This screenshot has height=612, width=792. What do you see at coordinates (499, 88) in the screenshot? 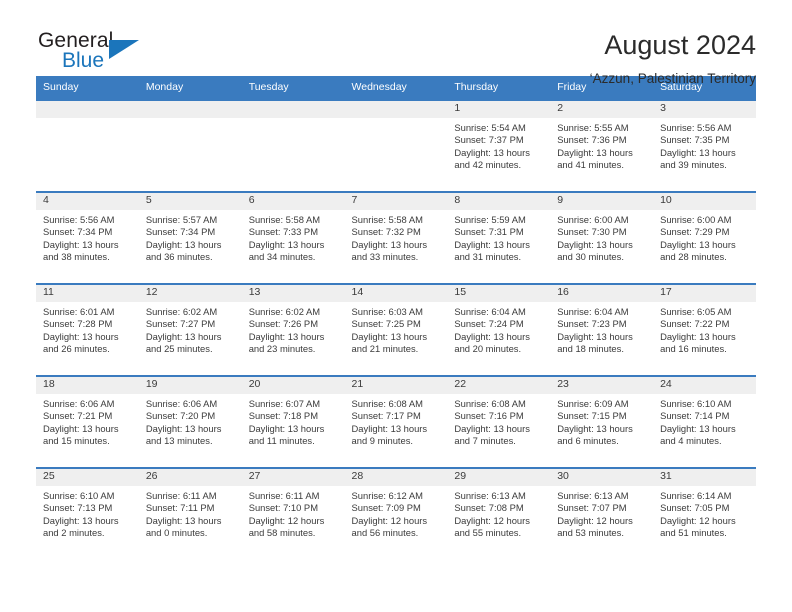
I see `weekday-header-thursday: Thursday` at bounding box center [499, 88].